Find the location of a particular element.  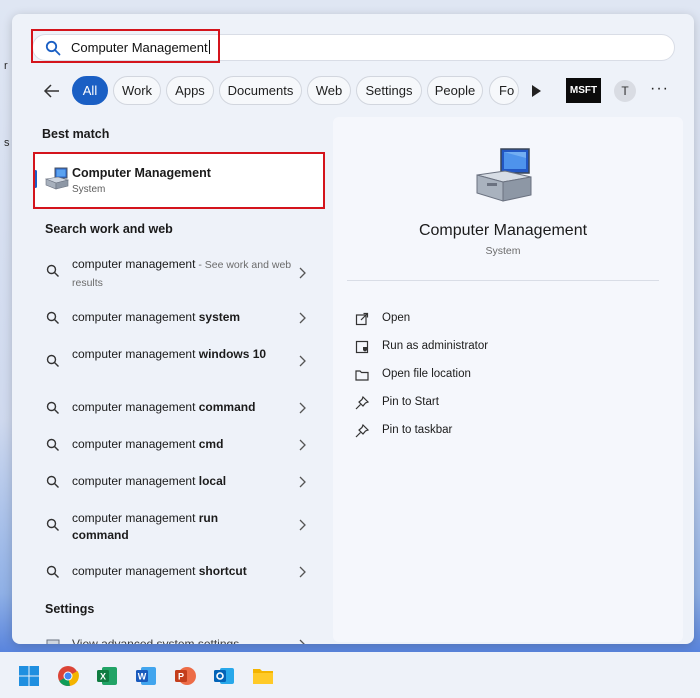

filter-chip-settings: Settings is located at coordinates (389, 90).